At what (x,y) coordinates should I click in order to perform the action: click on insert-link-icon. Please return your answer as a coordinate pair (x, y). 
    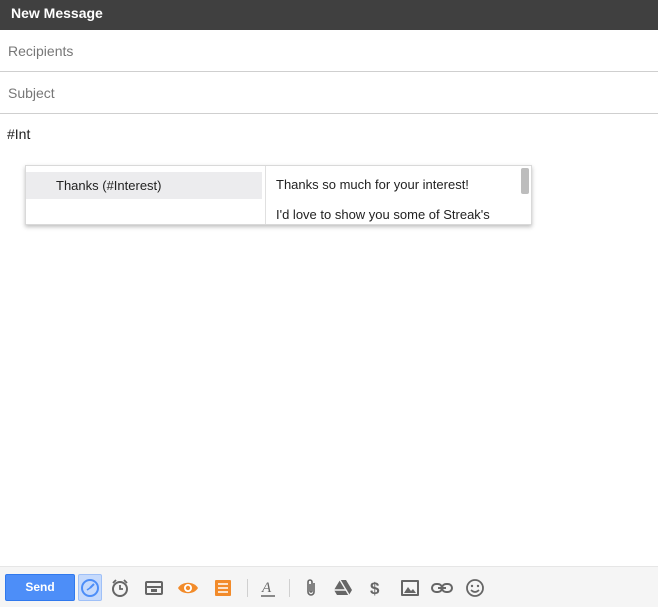
    Looking at the image, I should click on (442, 587).